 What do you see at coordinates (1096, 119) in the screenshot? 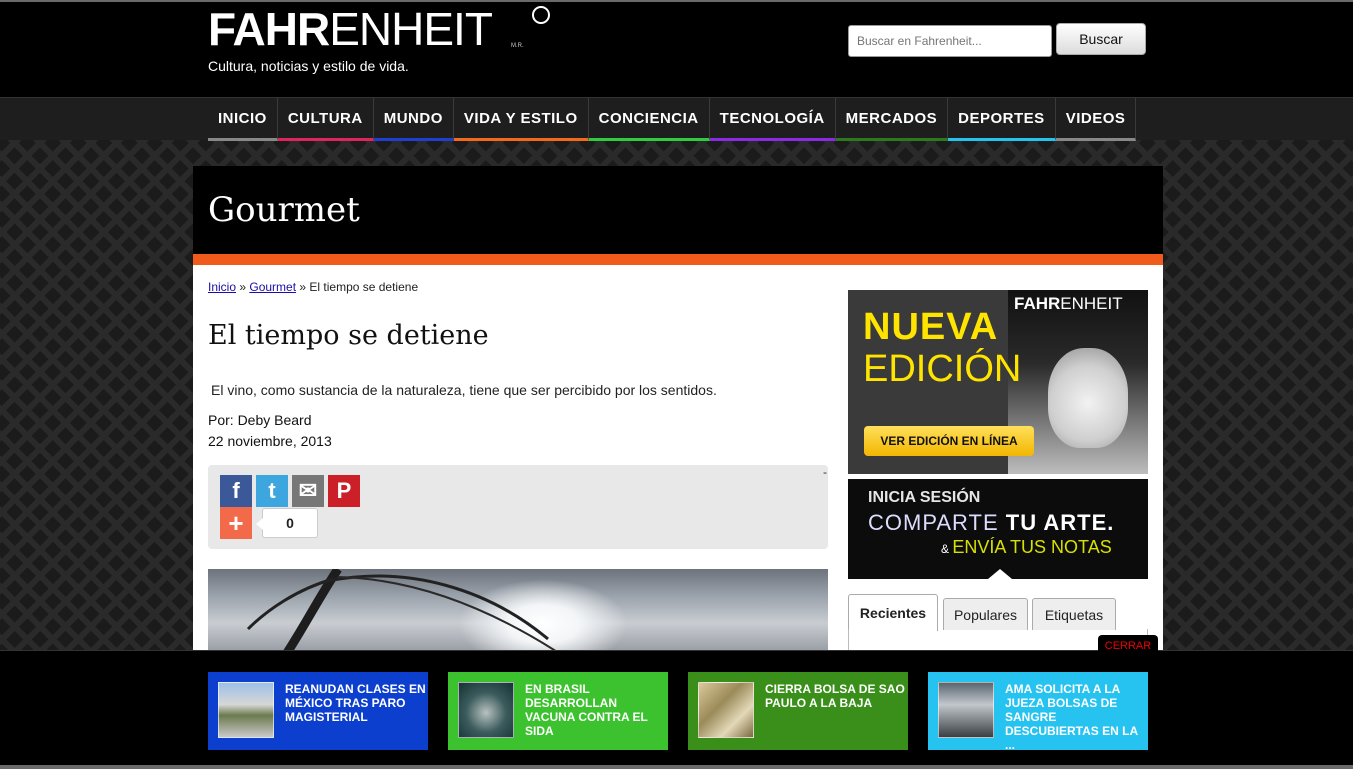
I see `nav-item-videos: VIDEOS` at bounding box center [1096, 119].